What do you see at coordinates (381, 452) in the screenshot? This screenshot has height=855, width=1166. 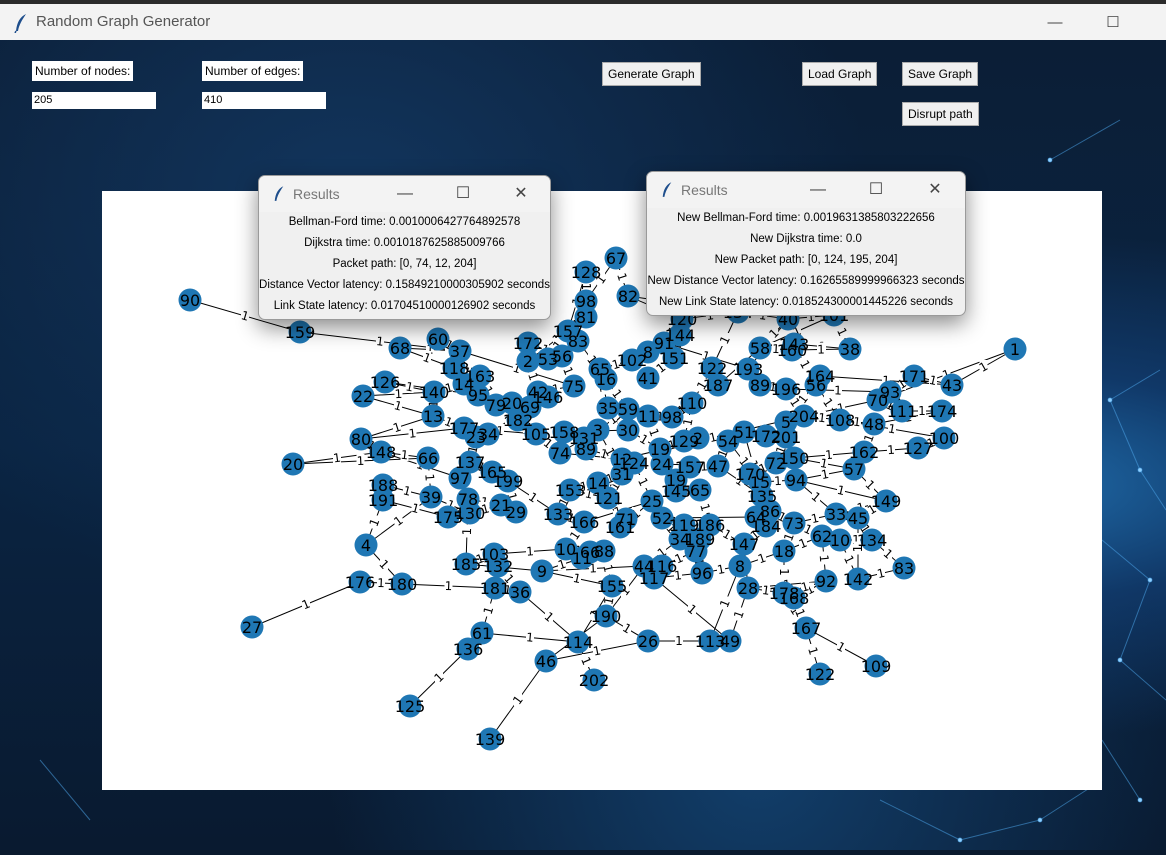 I see `node-label: 148` at bounding box center [381, 452].